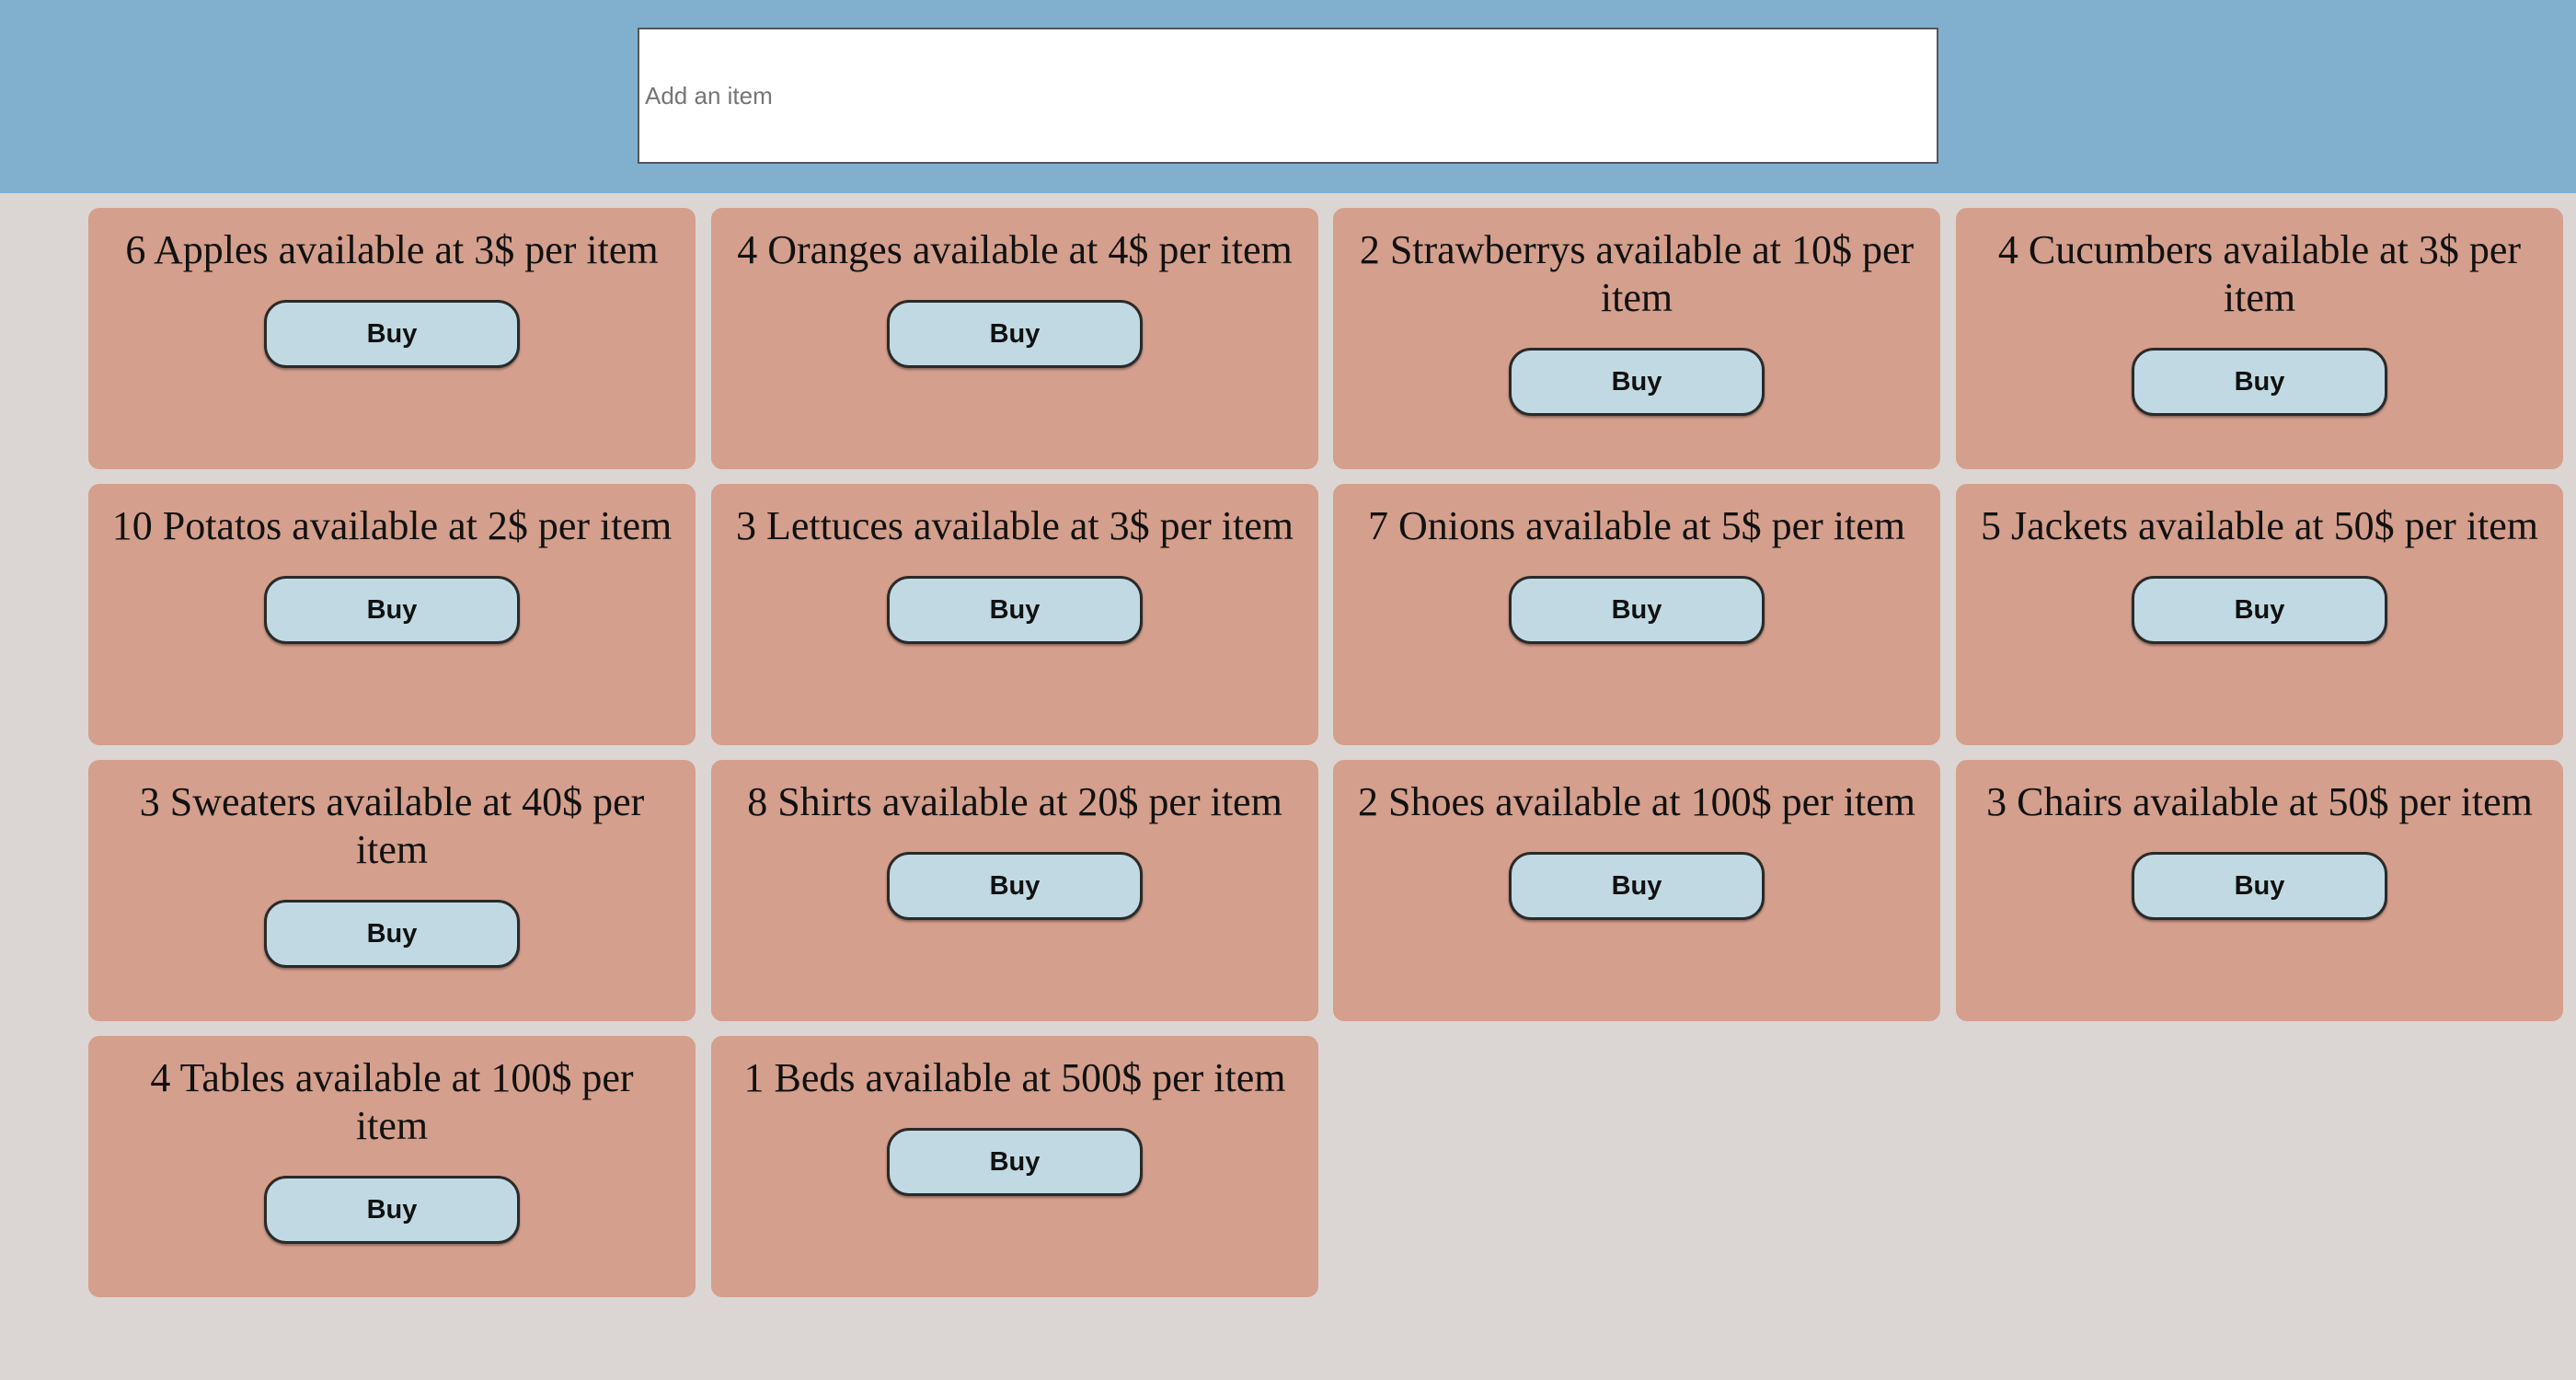 The height and width of the screenshot is (1380, 2576). What do you see at coordinates (2259, 525) in the screenshot?
I see `item-description: 5 Jackets available at 50$ per item` at bounding box center [2259, 525].